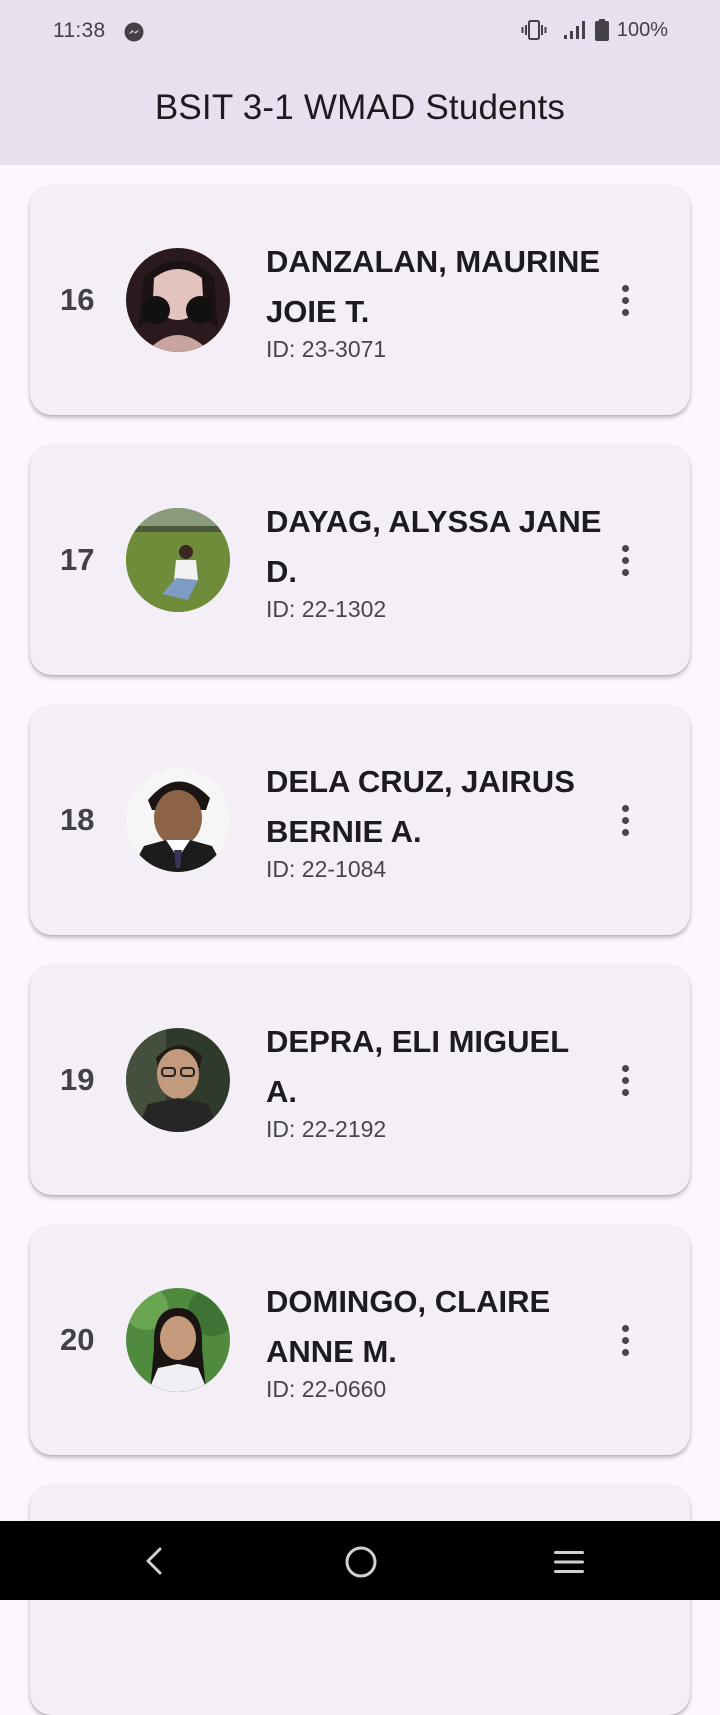 Image resolution: width=720 pixels, height=1715 pixels. Describe the element at coordinates (601, 30) in the screenshot. I see `battery-icon` at that location.